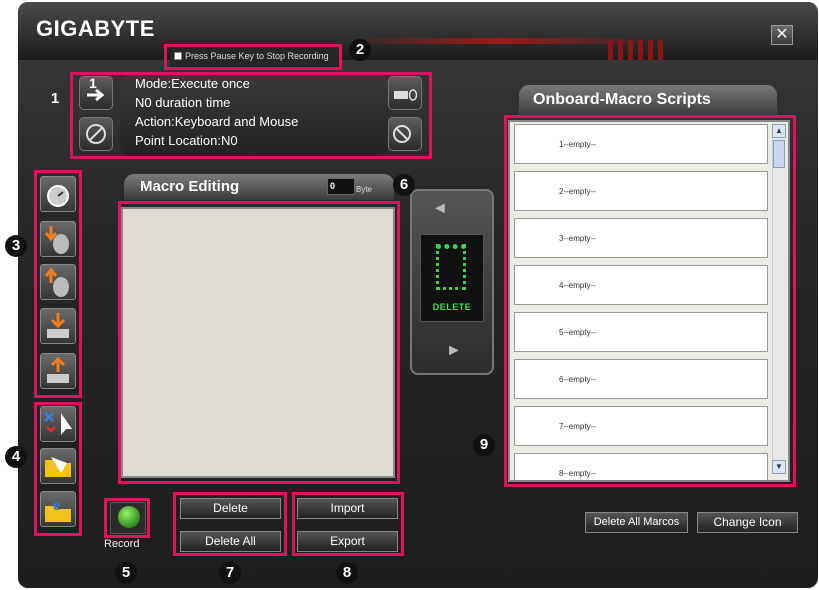 The height and width of the screenshot is (590, 819). I want to click on title-bar: GIGABYTE, so click(418, 31).